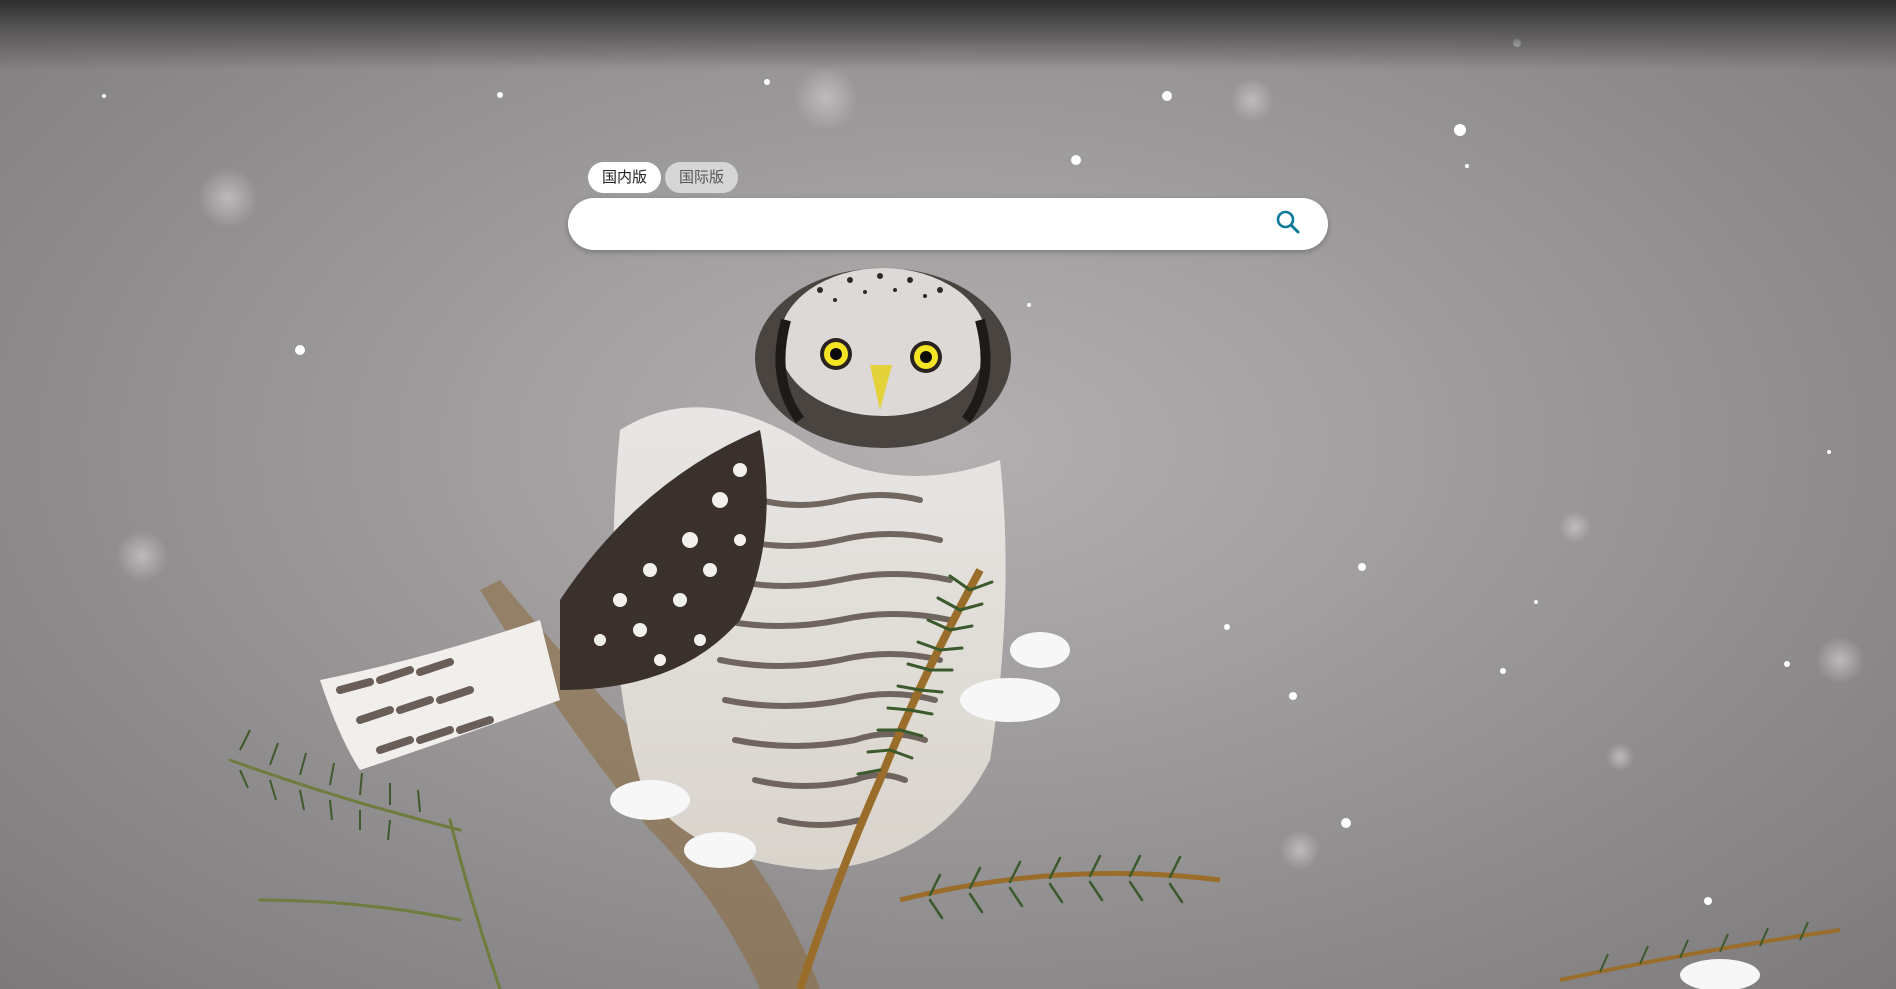 This screenshot has width=1896, height=989. I want to click on top-gradient-shade, so click(948, 35).